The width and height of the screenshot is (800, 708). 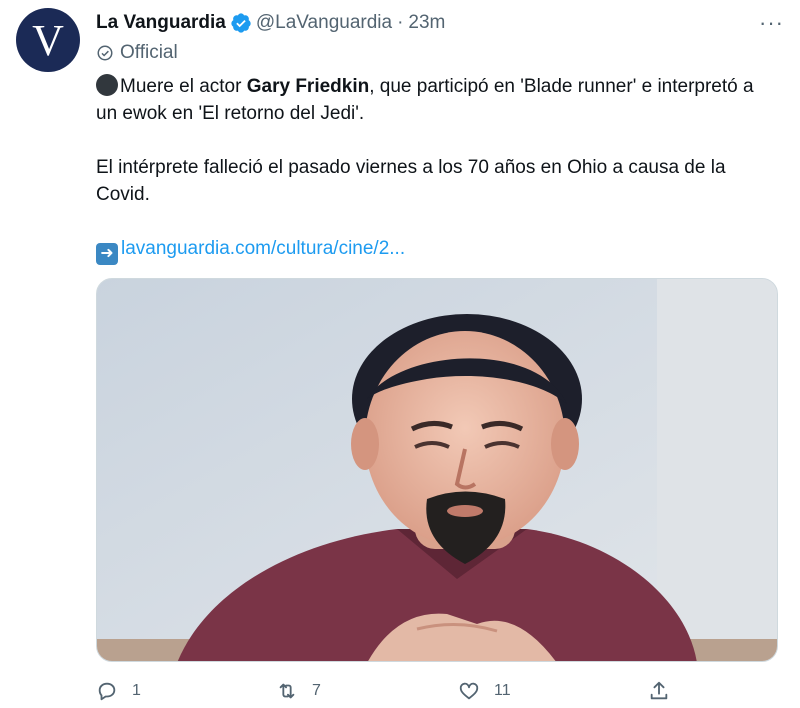 I want to click on like-button: 11, so click(x=484, y=691).